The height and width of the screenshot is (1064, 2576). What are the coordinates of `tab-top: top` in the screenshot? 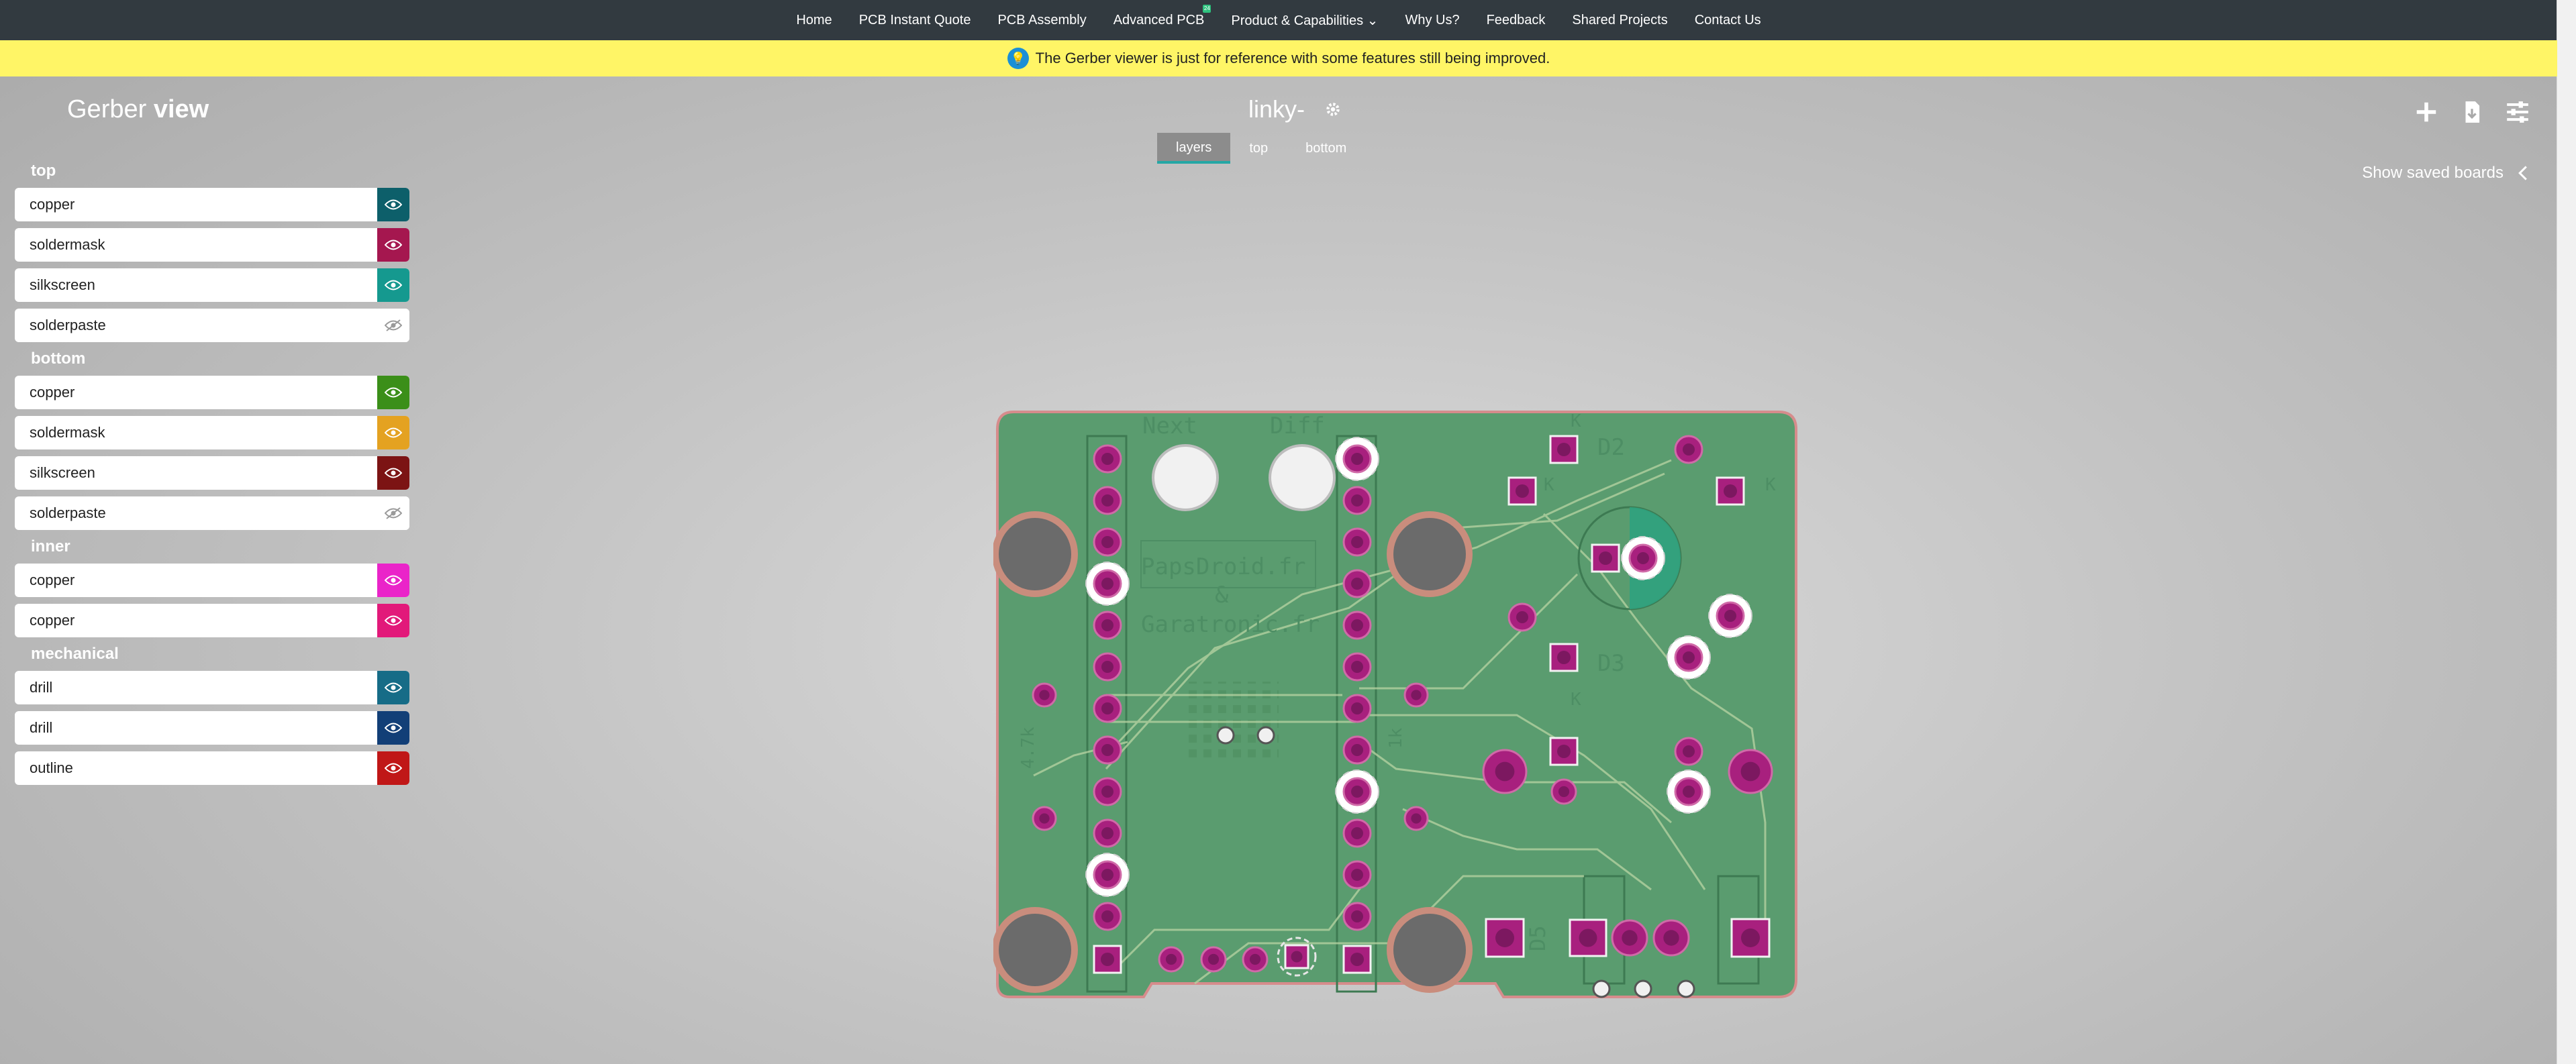 It's located at (1258, 148).